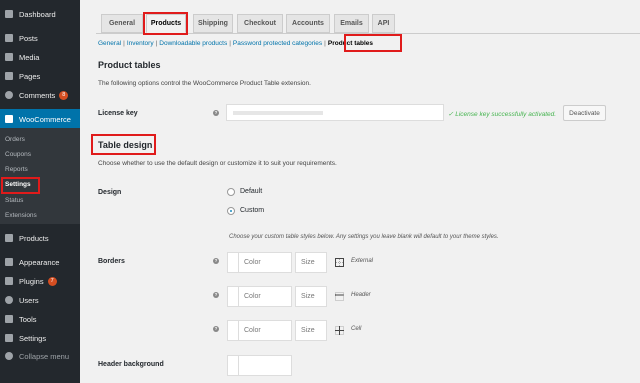 The image size is (640, 383). I want to click on product-tables-highlight-box, so click(373, 43).